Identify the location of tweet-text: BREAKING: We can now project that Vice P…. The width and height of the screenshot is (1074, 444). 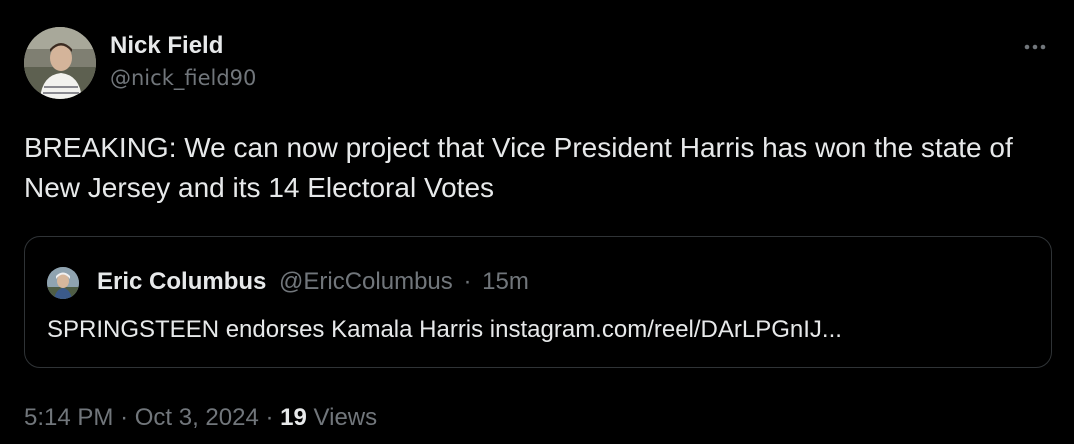
(518, 167).